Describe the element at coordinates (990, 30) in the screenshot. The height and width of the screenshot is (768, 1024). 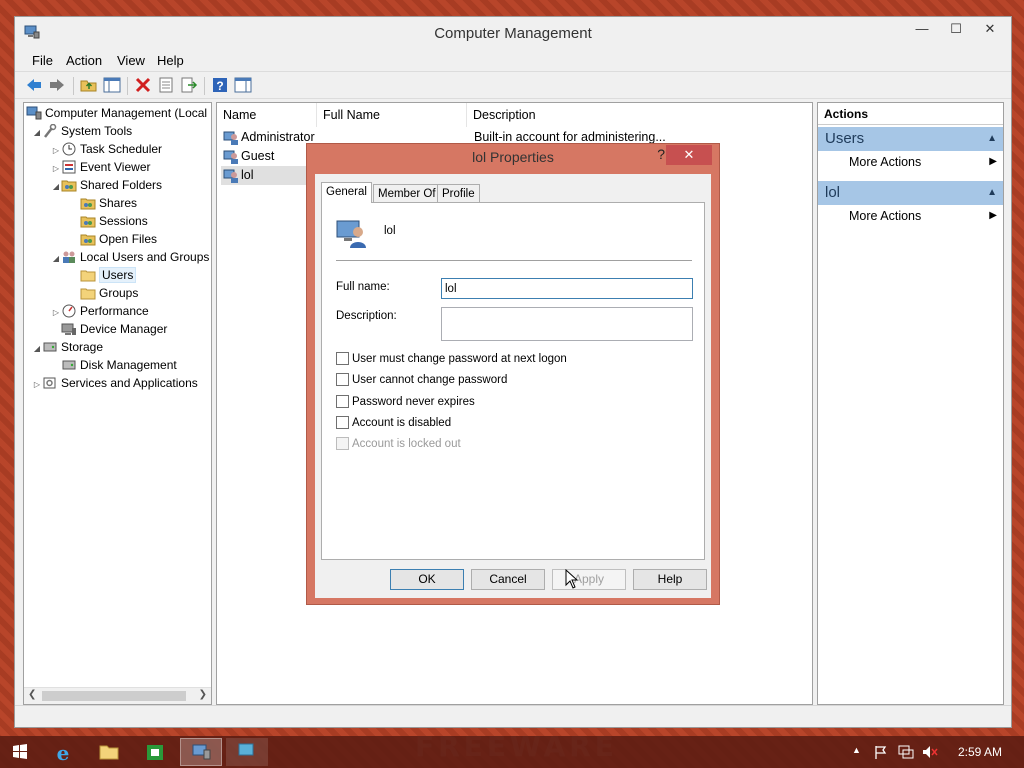
I see `close-button: ✕` at that location.